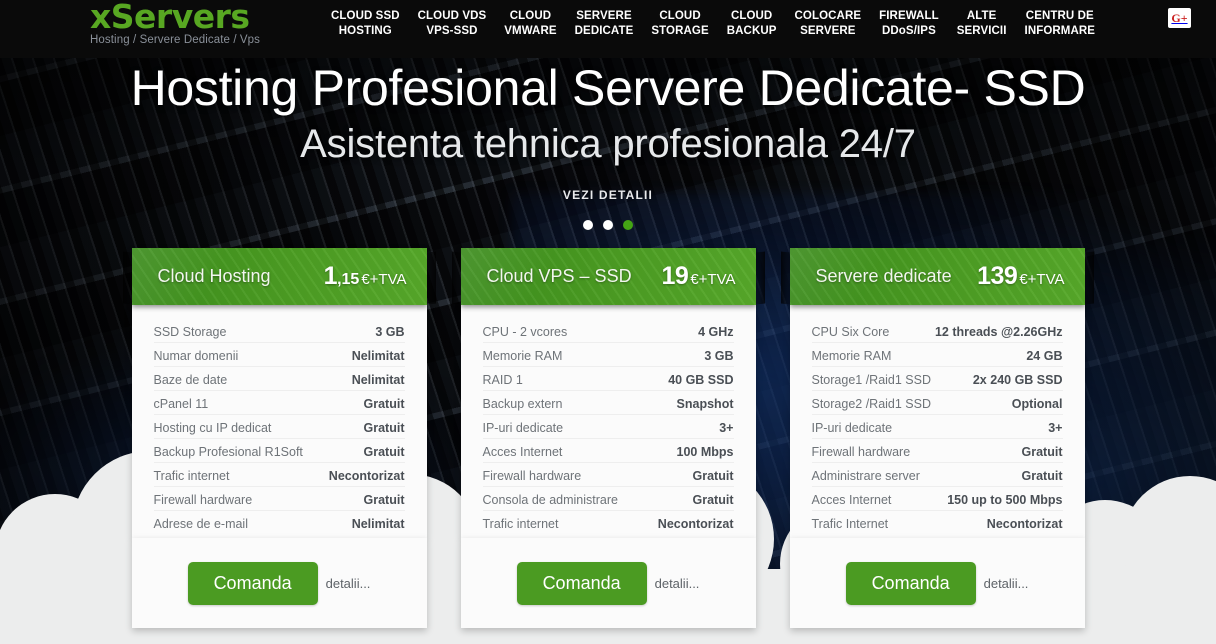  Describe the element at coordinates (997, 276) in the screenshot. I see `price-integer: 139` at that location.